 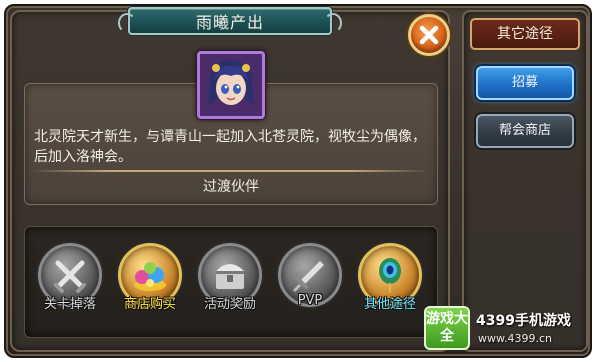 I want to click on source-label: 商店购买, so click(x=149, y=304).